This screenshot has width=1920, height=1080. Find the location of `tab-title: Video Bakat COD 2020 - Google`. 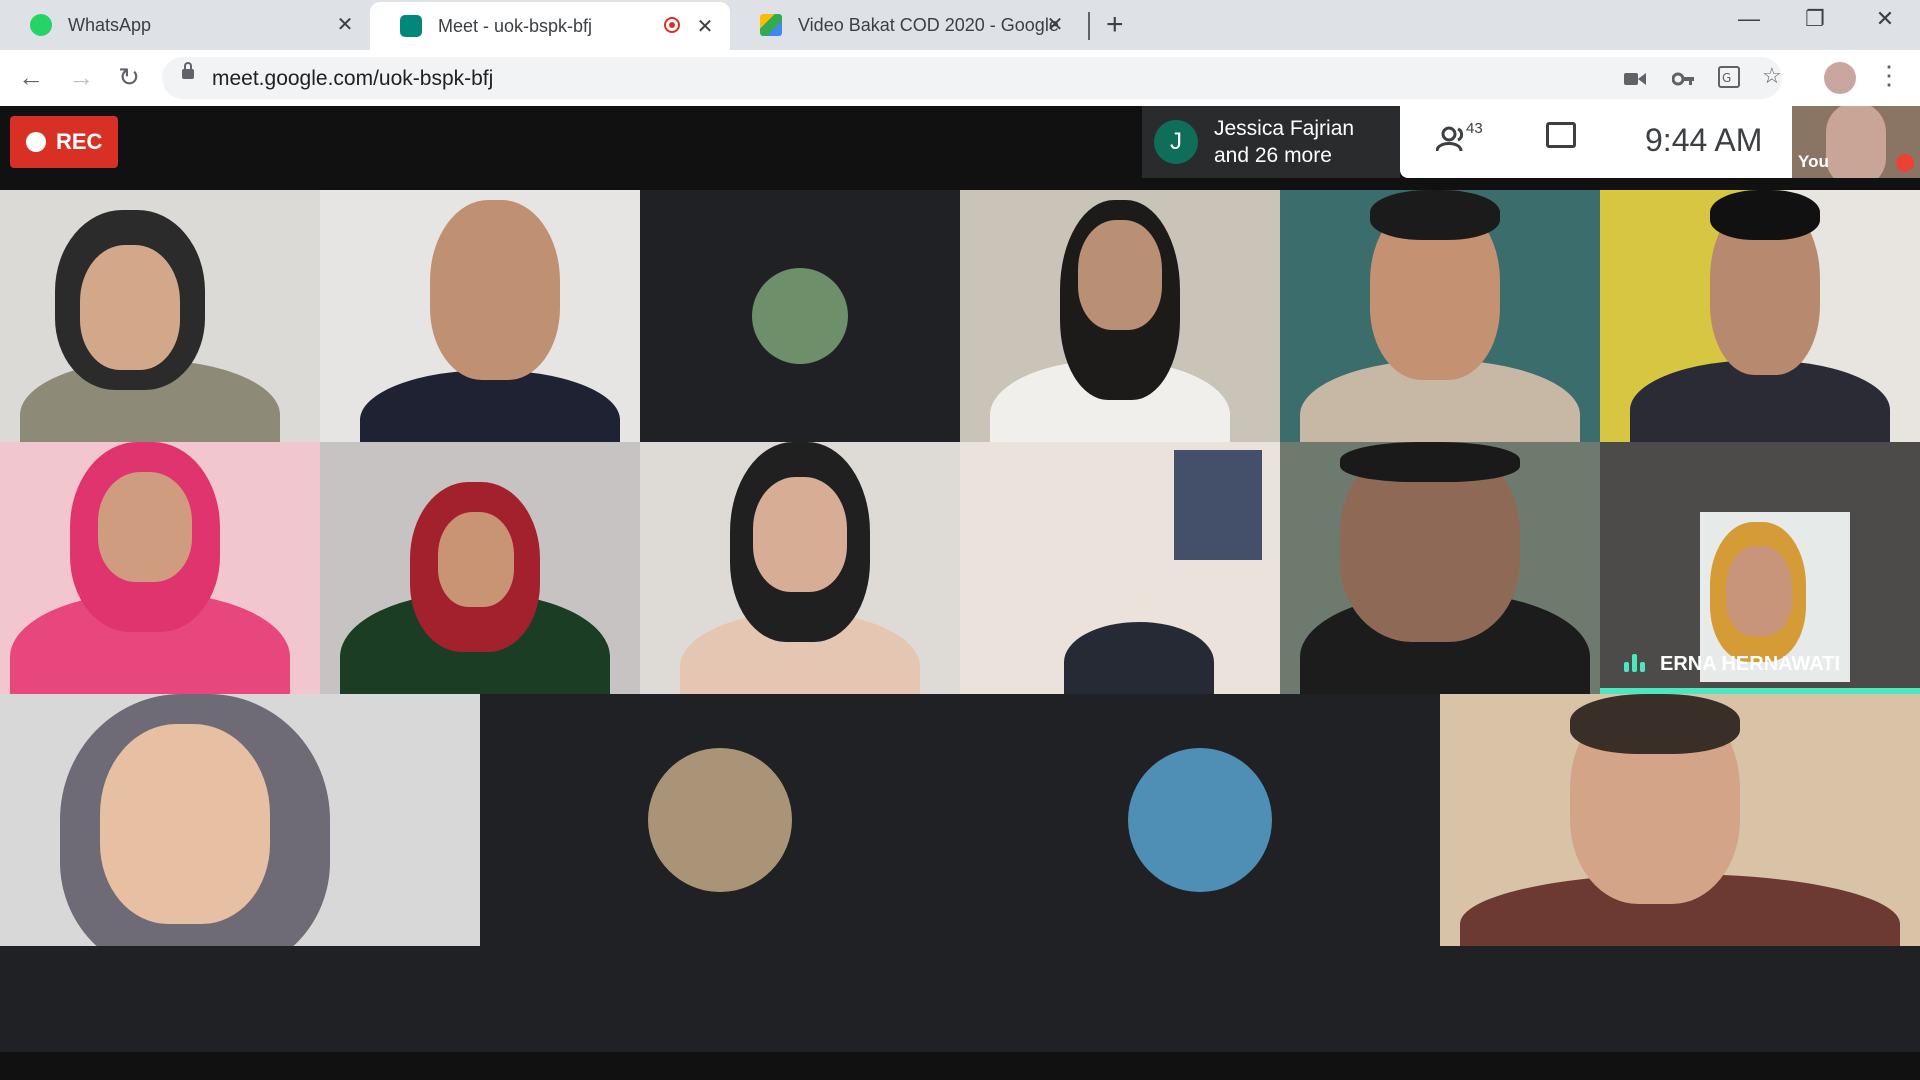

tab-title: Video Bakat COD 2020 - Google is located at coordinates (928, 24).